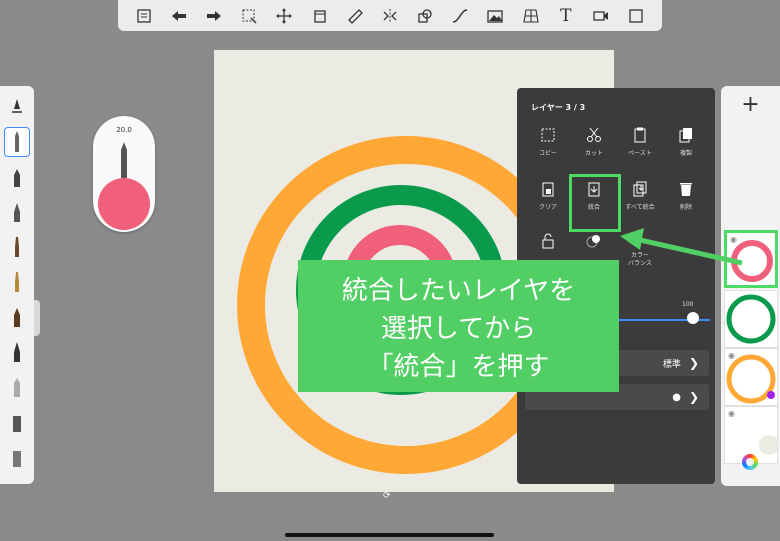  Describe the element at coordinates (686, 201) in the screenshot. I see `delete-button: 削除` at that location.